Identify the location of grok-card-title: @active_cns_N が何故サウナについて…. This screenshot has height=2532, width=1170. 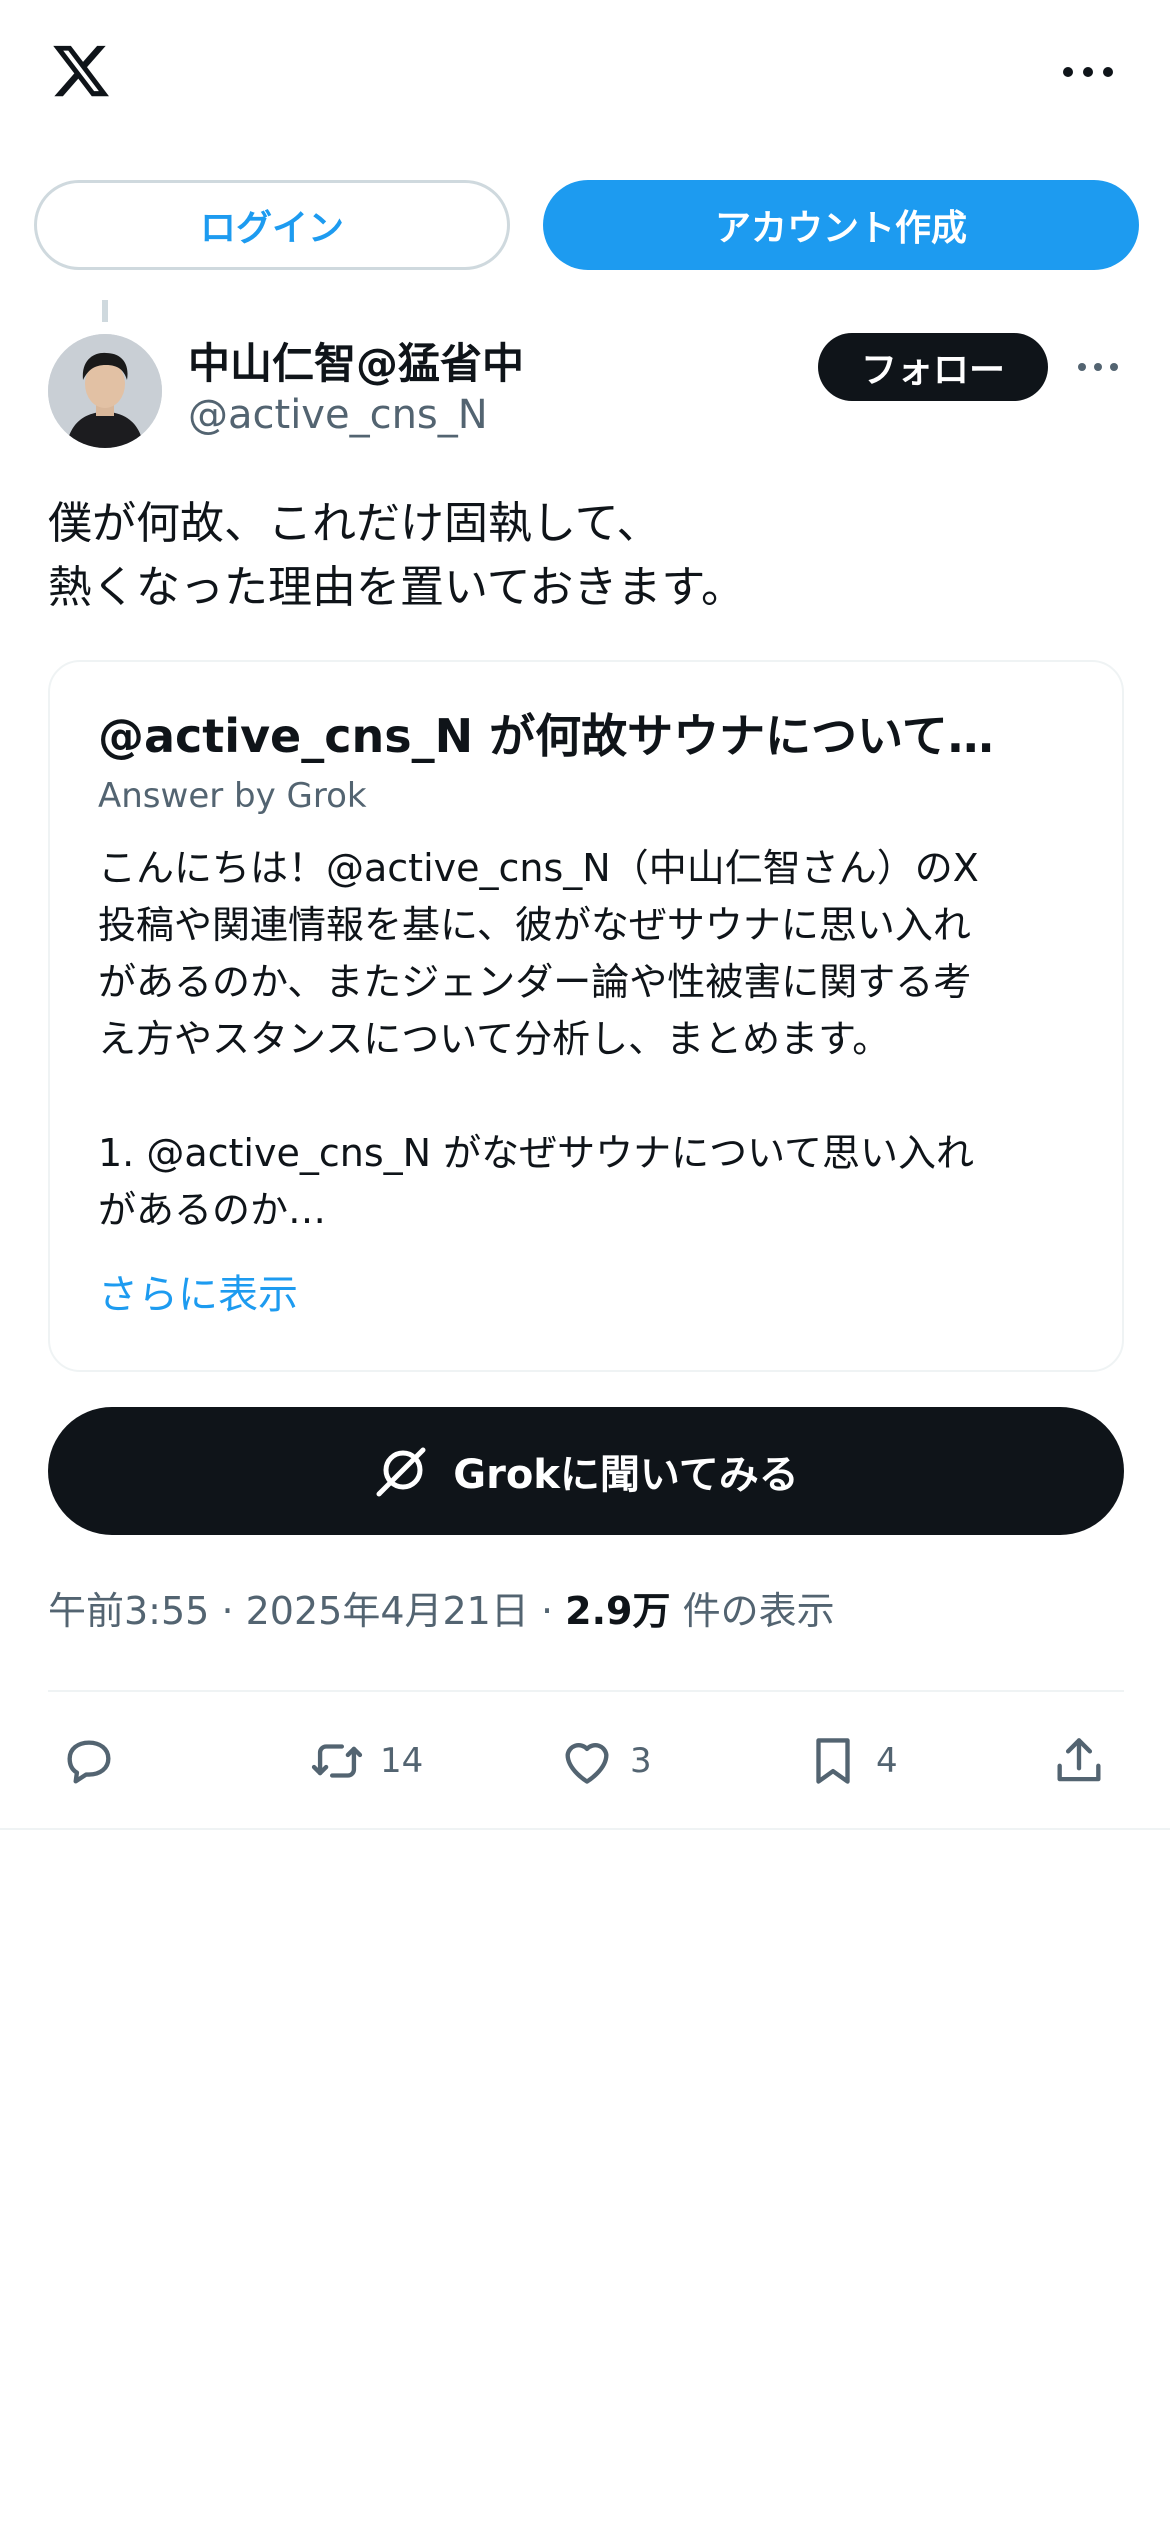
(546, 736).